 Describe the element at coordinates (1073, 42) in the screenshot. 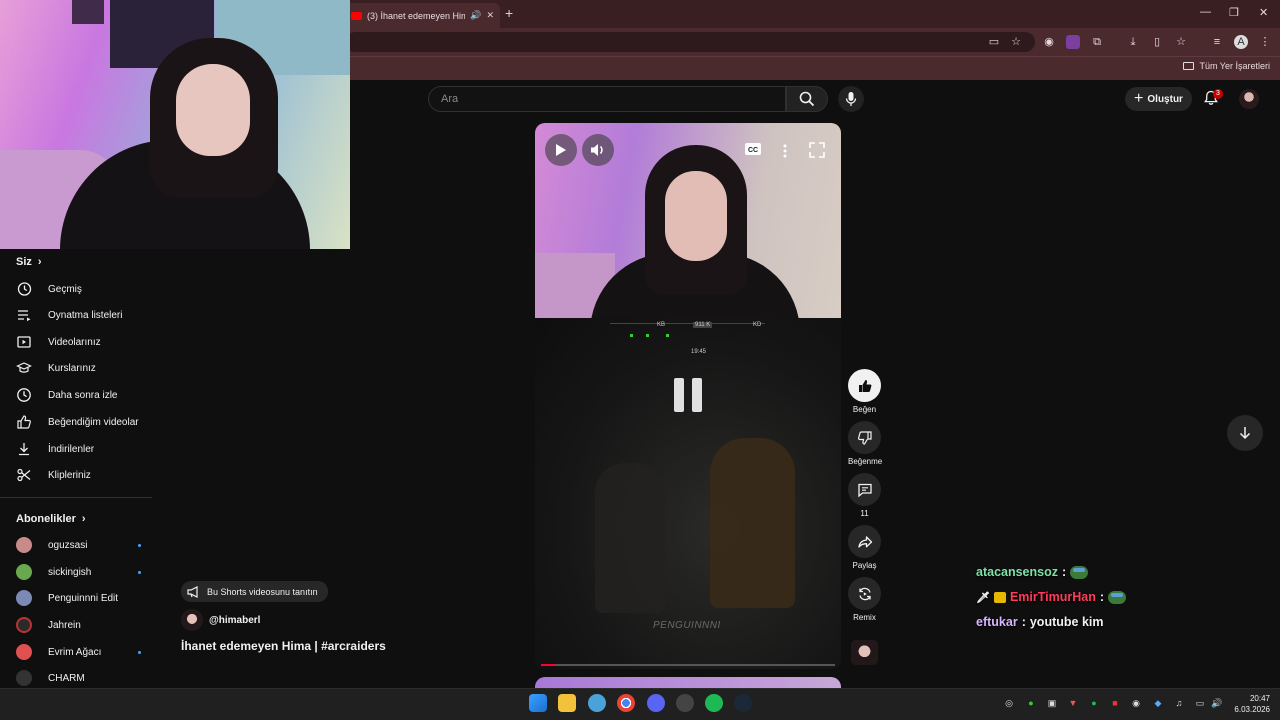

I see `extension-b-icon` at that location.